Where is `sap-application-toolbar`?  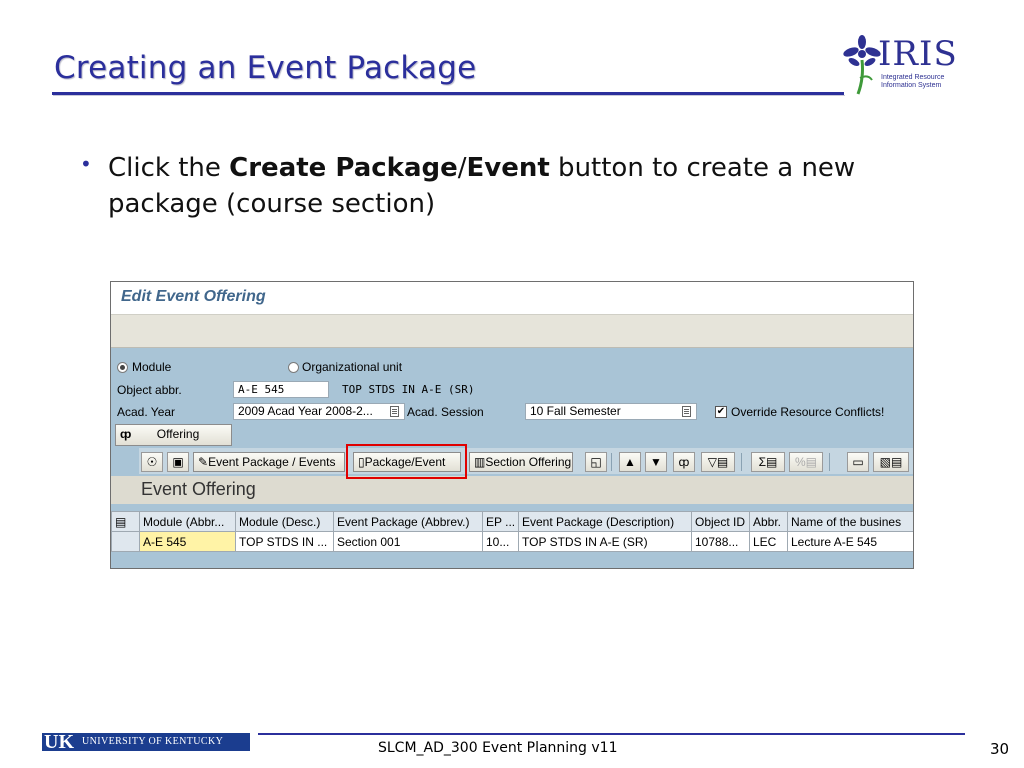 sap-application-toolbar is located at coordinates (512, 331).